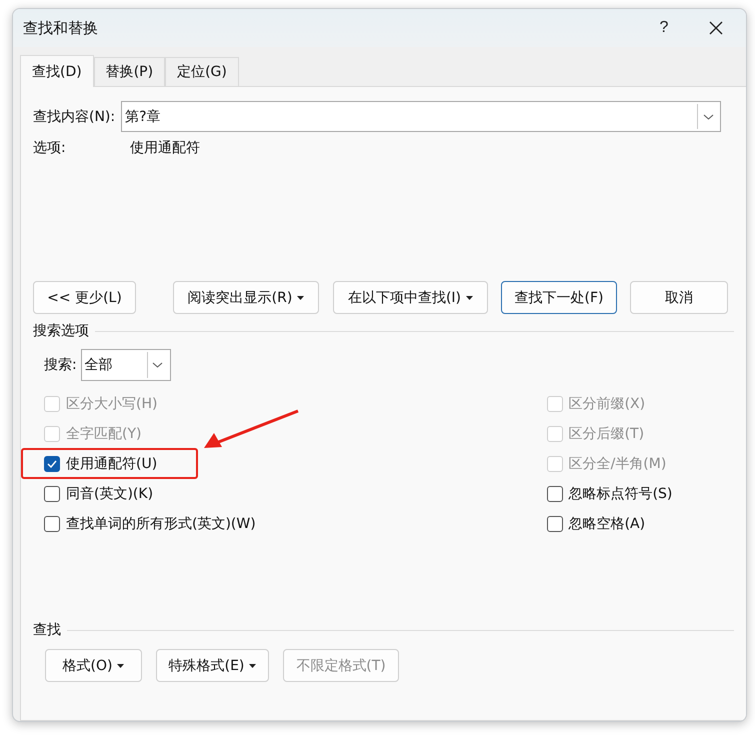 The height and width of the screenshot is (735, 755). What do you see at coordinates (112, 404) in the screenshot?
I see `checkbox-label: 区分大小写(H)` at bounding box center [112, 404].